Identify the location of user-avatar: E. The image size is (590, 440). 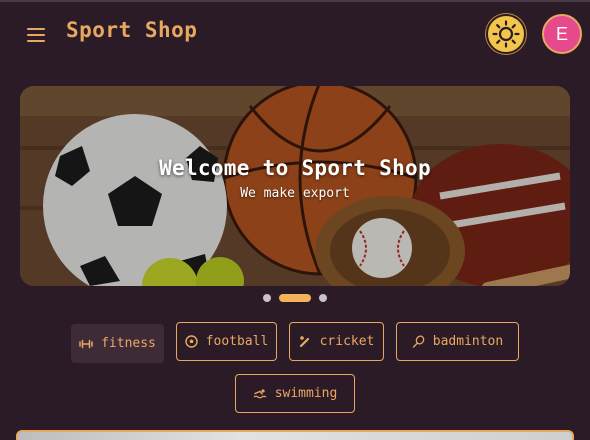
(562, 34).